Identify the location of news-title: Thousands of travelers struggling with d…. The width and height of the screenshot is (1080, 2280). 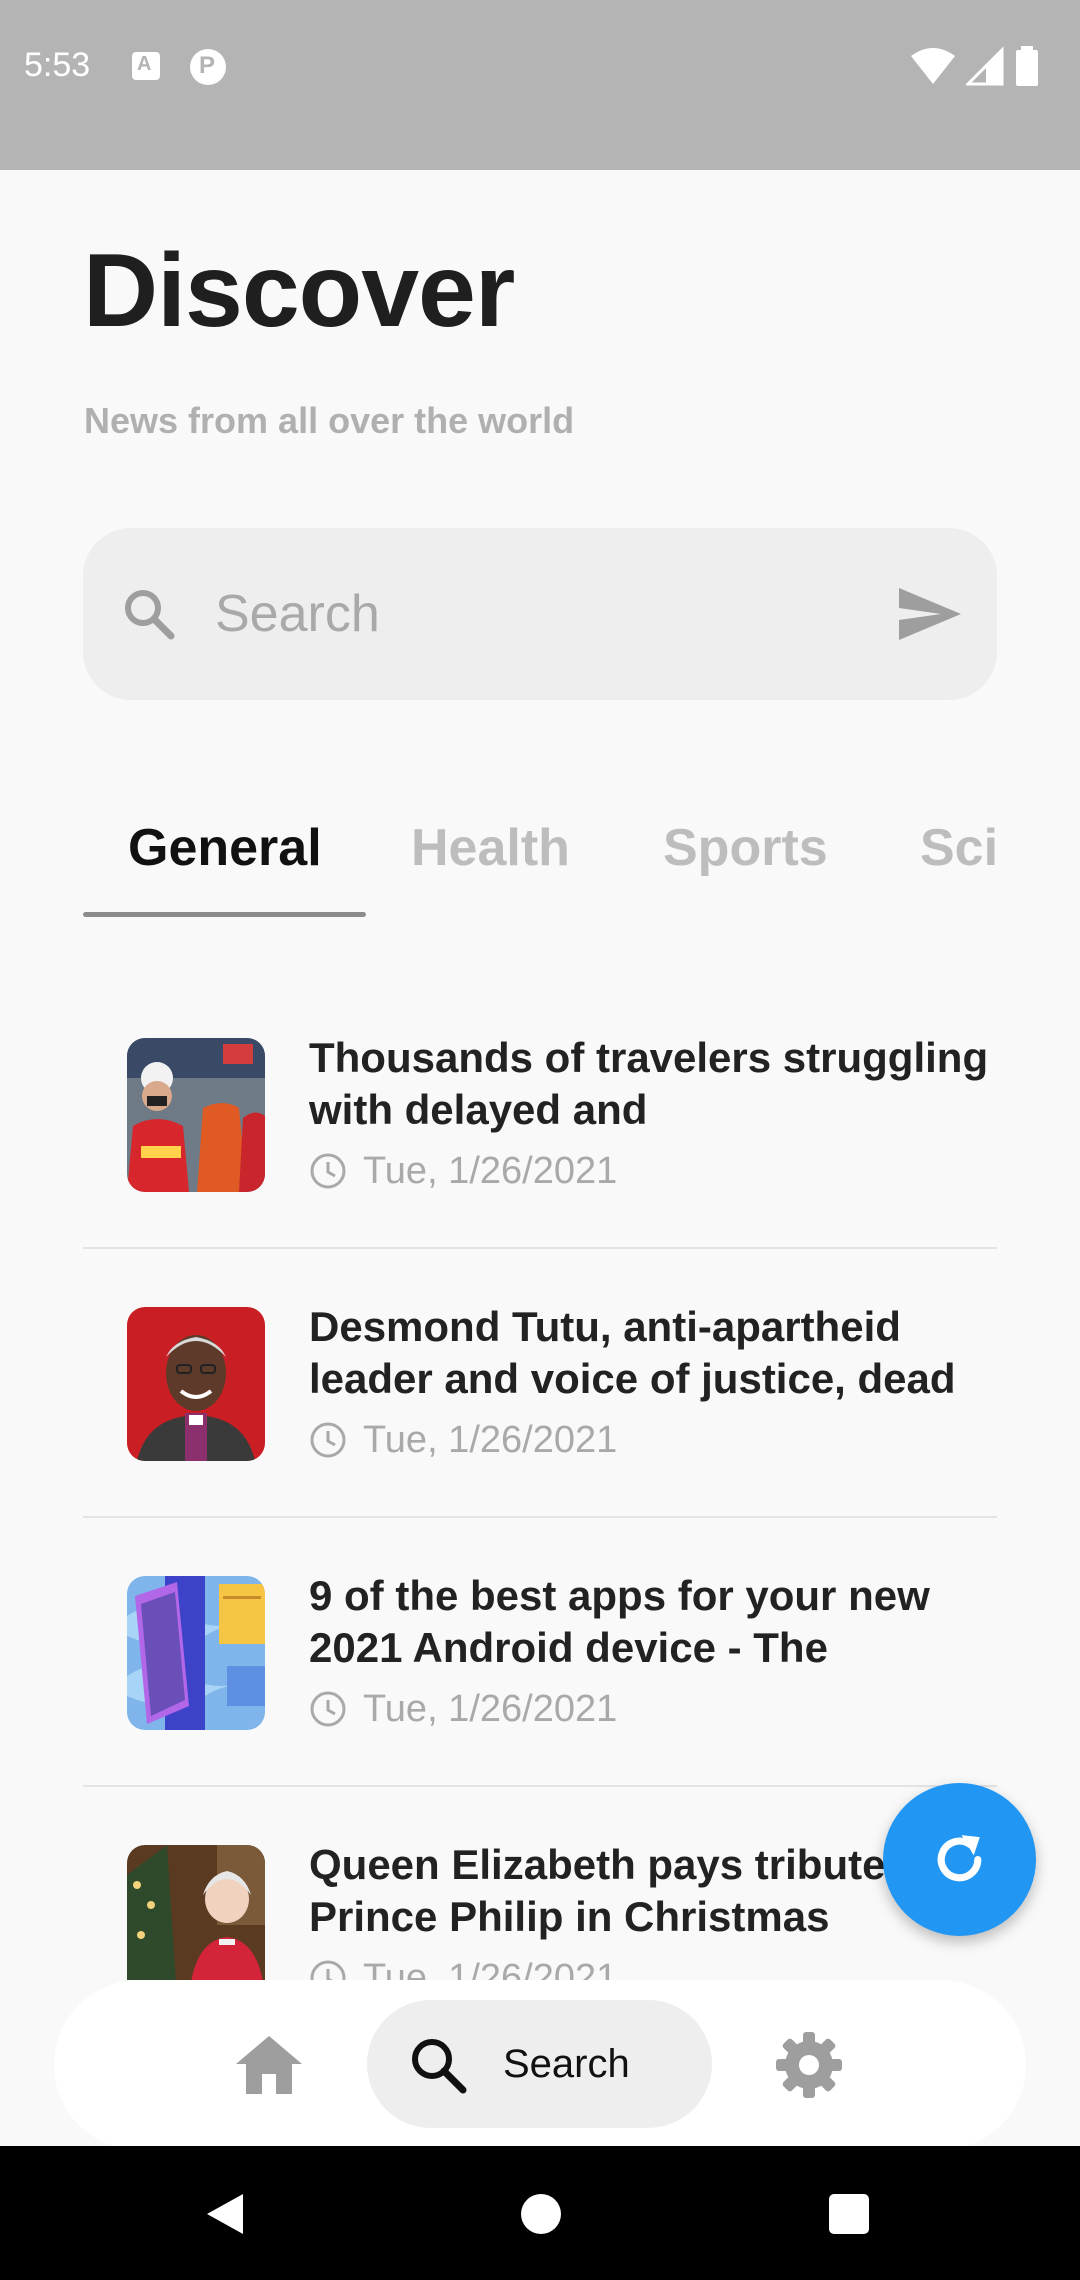
(649, 1083).